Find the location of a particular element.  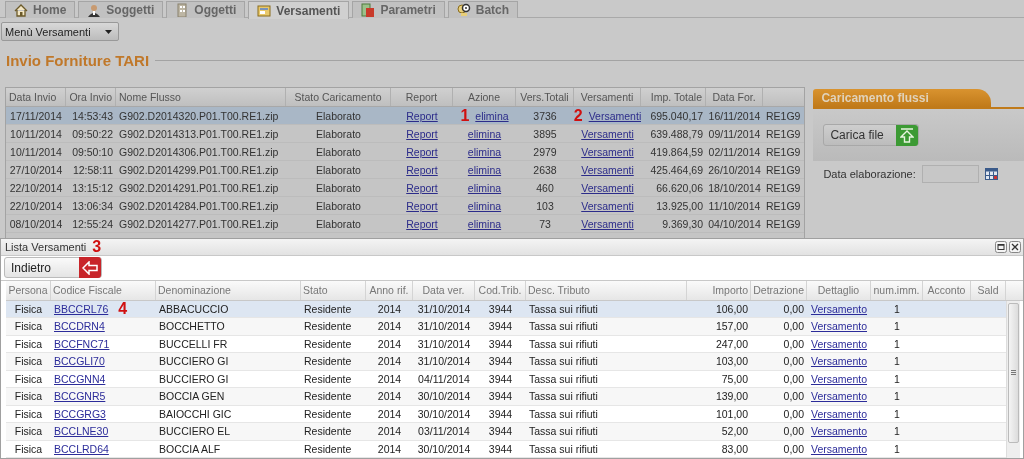

column-header: Detrazione is located at coordinates (779, 290).